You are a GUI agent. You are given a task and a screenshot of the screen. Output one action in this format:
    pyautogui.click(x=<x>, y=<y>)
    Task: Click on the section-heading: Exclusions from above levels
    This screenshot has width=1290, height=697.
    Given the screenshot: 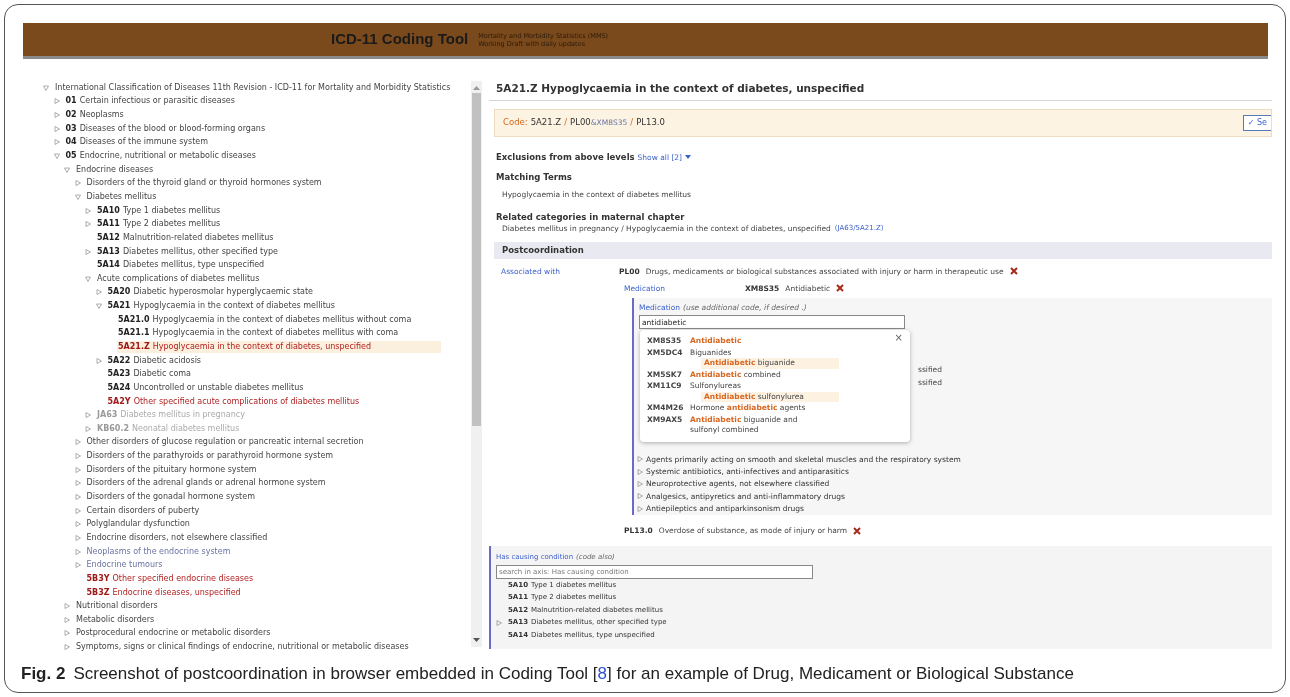 What is the action you would take?
    pyautogui.click(x=565, y=157)
    